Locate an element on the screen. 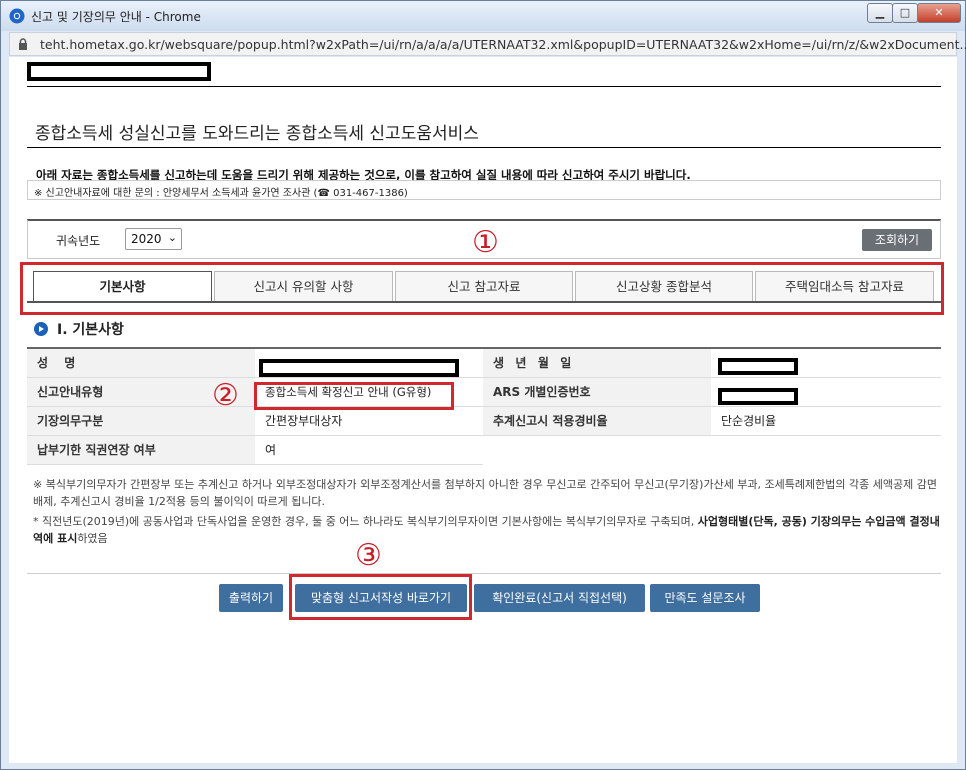 This screenshot has width=966, height=770. annotation-number-2: ② is located at coordinates (225, 395).